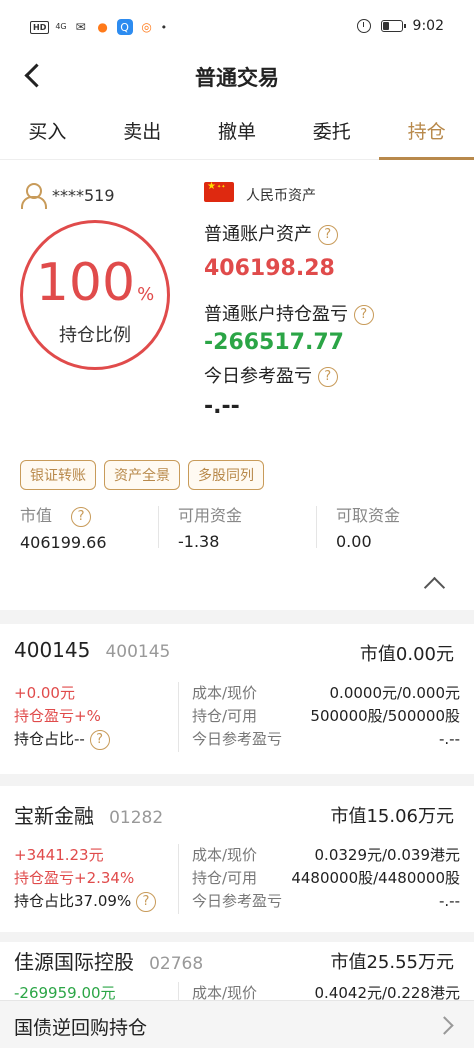 The height and width of the screenshot is (1048, 474). Describe the element at coordinates (58, 475) in the screenshot. I see `bank-transfer-button: 银证转账` at that location.